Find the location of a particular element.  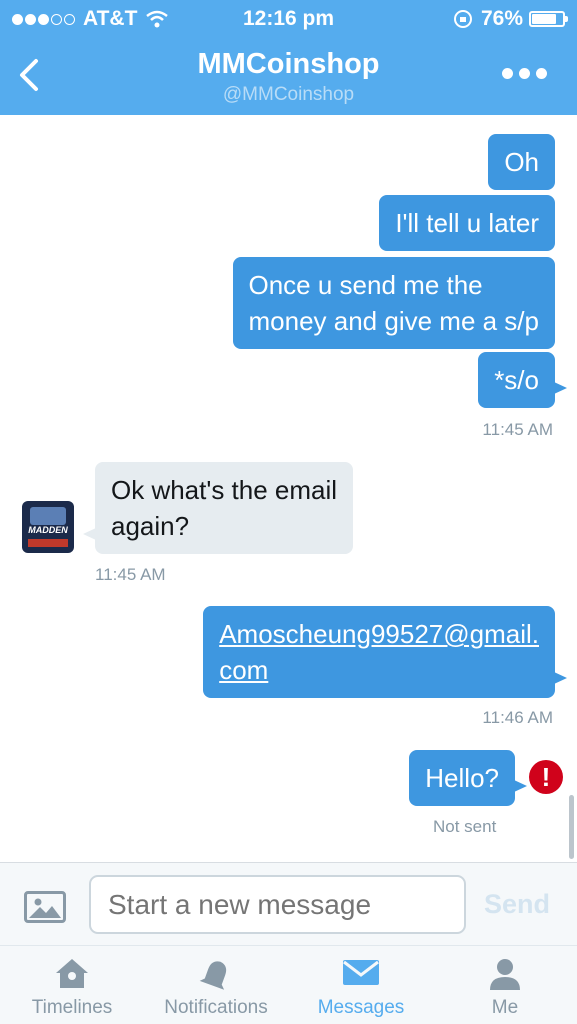

tab-bar: Timelines Notifications Messages Me is located at coordinates (288, 984).